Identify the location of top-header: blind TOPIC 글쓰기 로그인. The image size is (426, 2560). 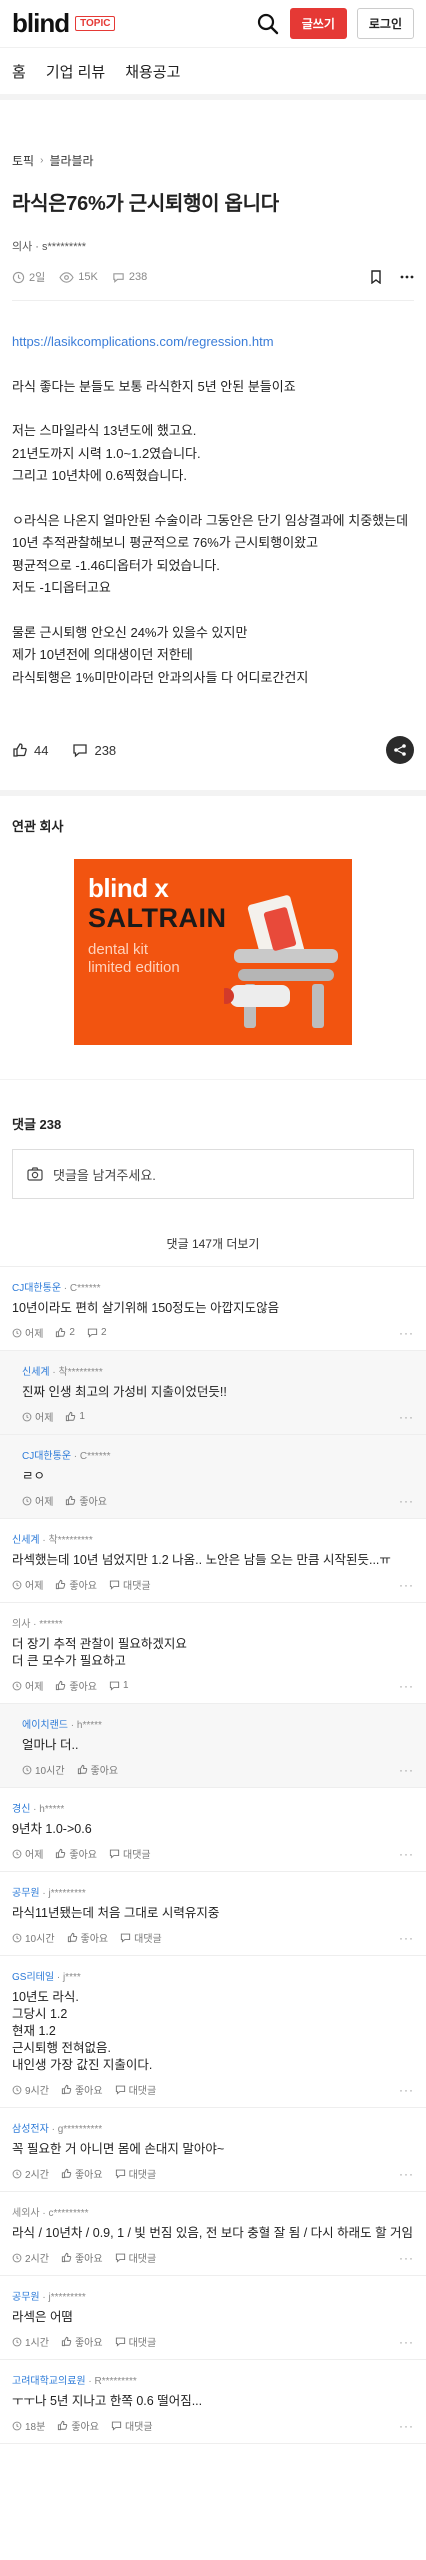
(213, 24).